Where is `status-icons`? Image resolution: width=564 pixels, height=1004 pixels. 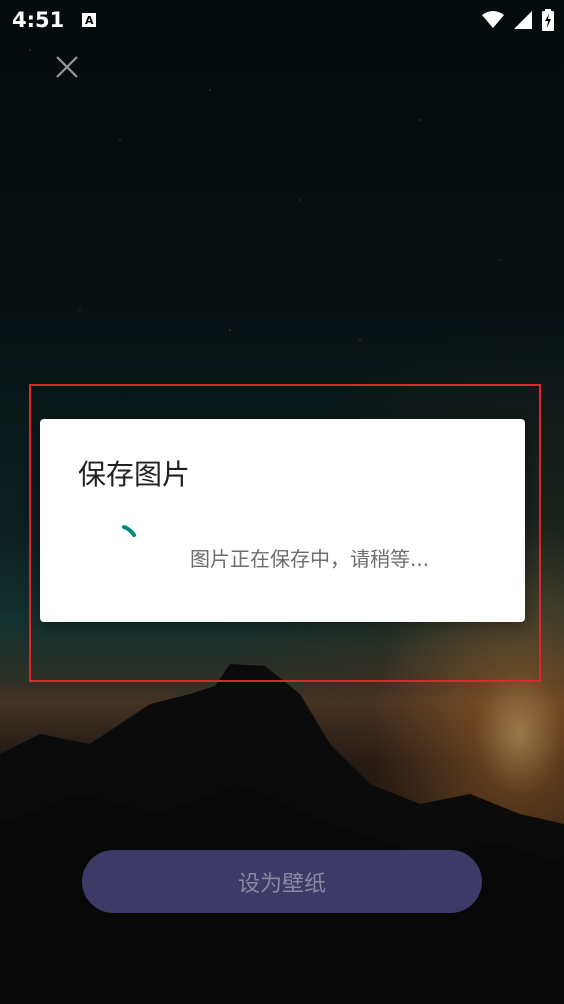 status-icons is located at coordinates (518, 20).